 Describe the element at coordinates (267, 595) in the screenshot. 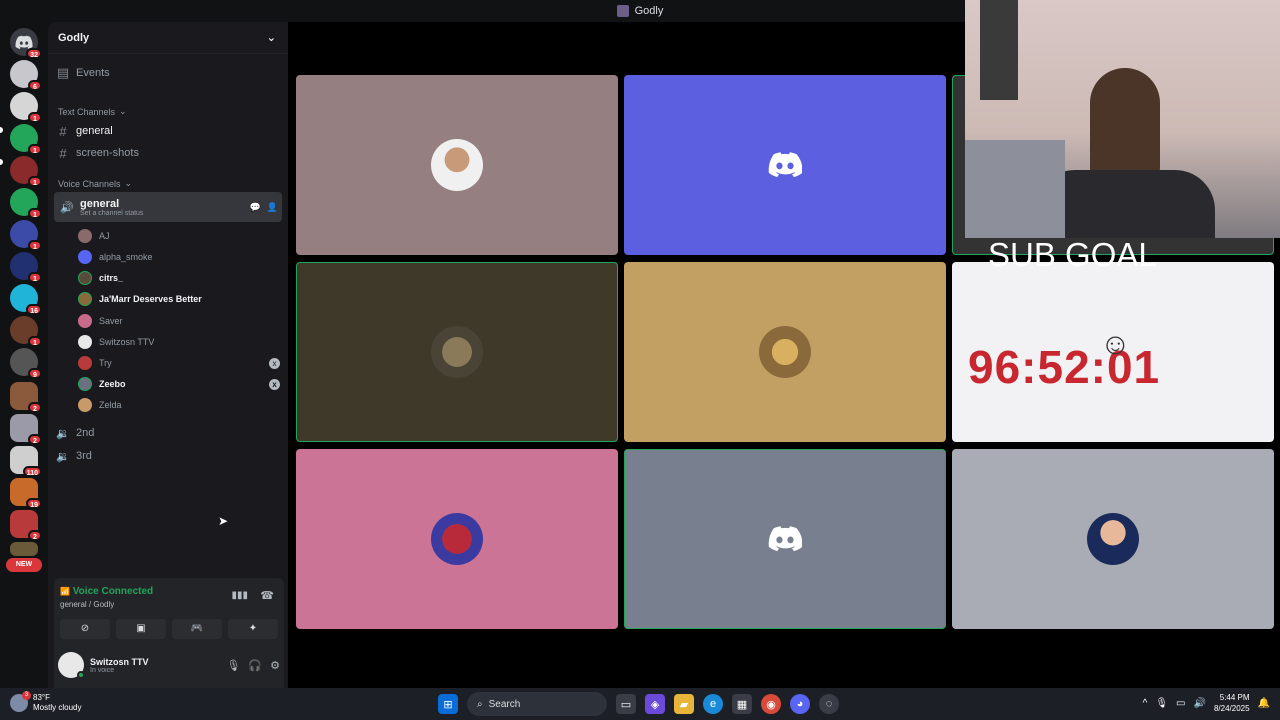

I see `disconnect-icon: ☎` at that location.